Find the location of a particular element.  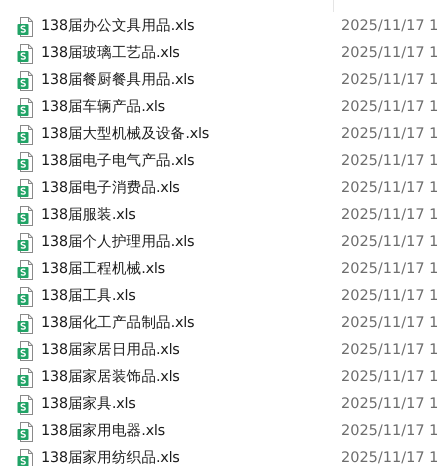

file-name: 138届服装.xls is located at coordinates (186, 215).